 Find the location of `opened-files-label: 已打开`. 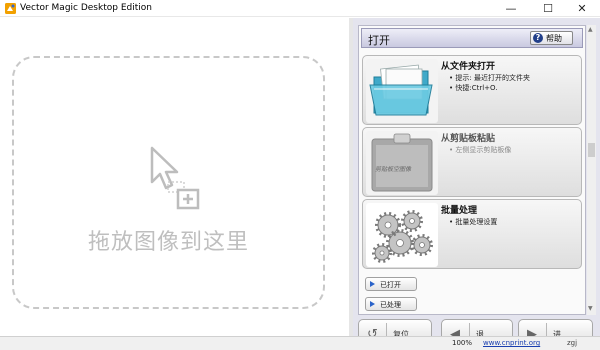

opened-files-label: 已打开 is located at coordinates (390, 285).